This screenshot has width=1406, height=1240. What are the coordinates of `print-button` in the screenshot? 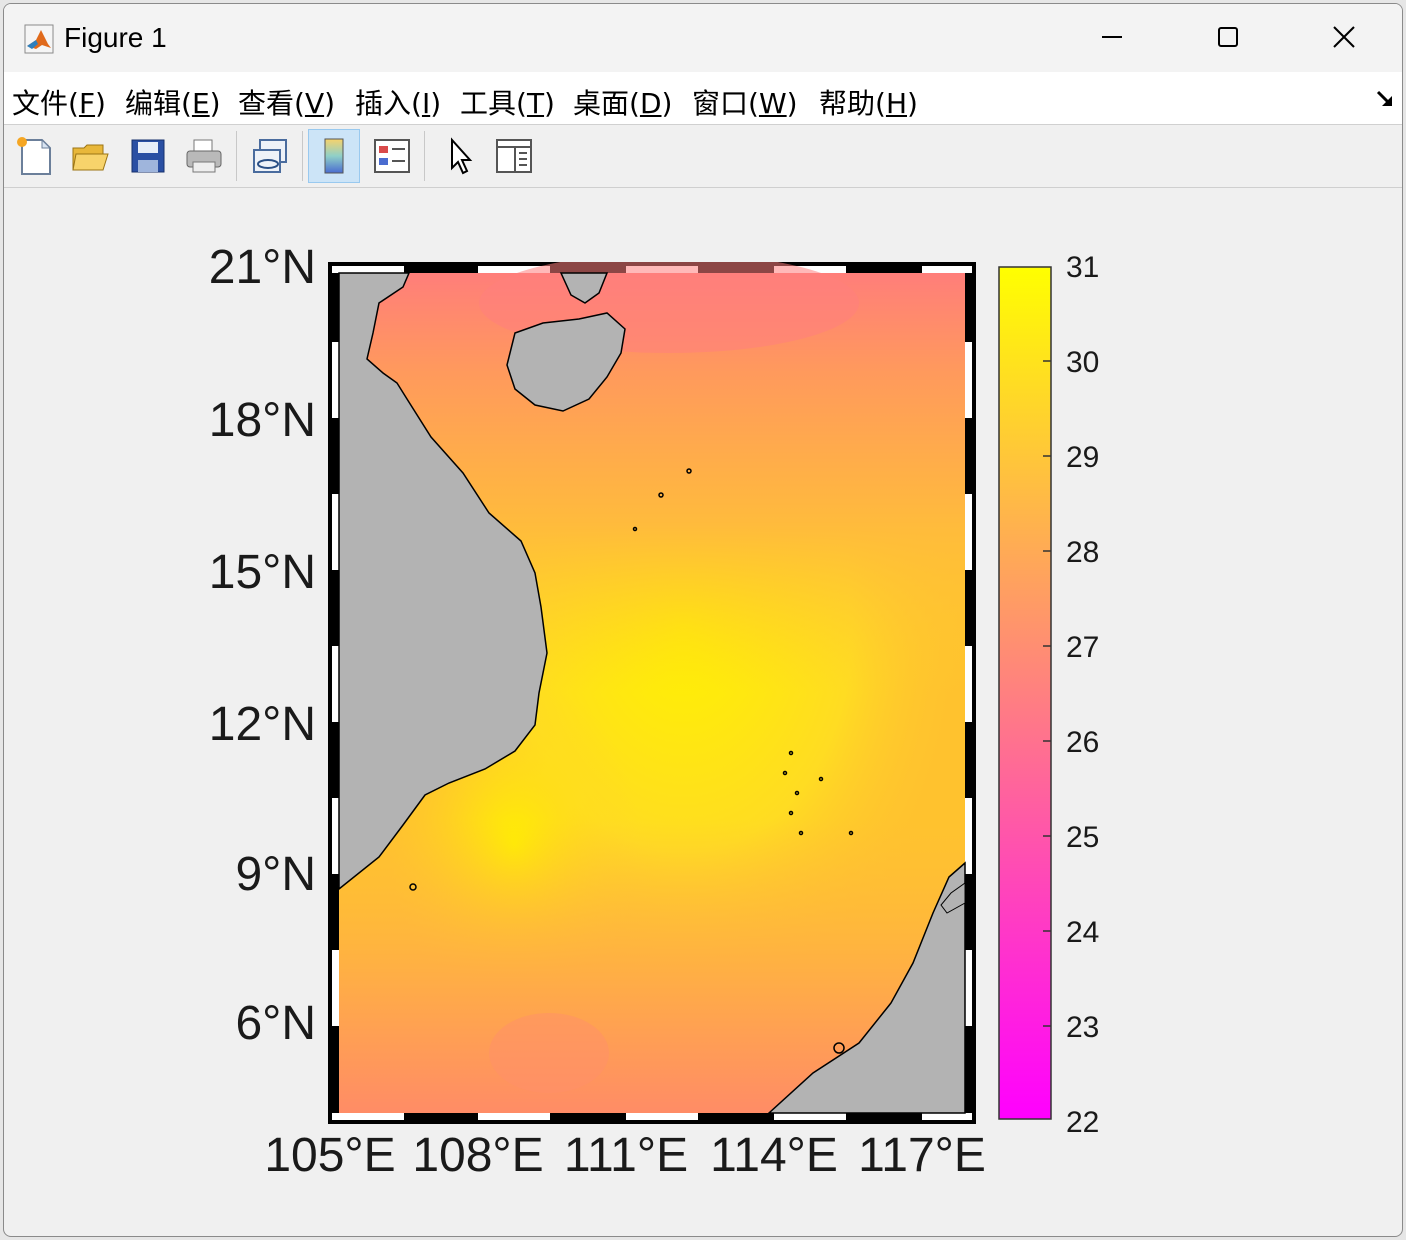 It's located at (204, 156).